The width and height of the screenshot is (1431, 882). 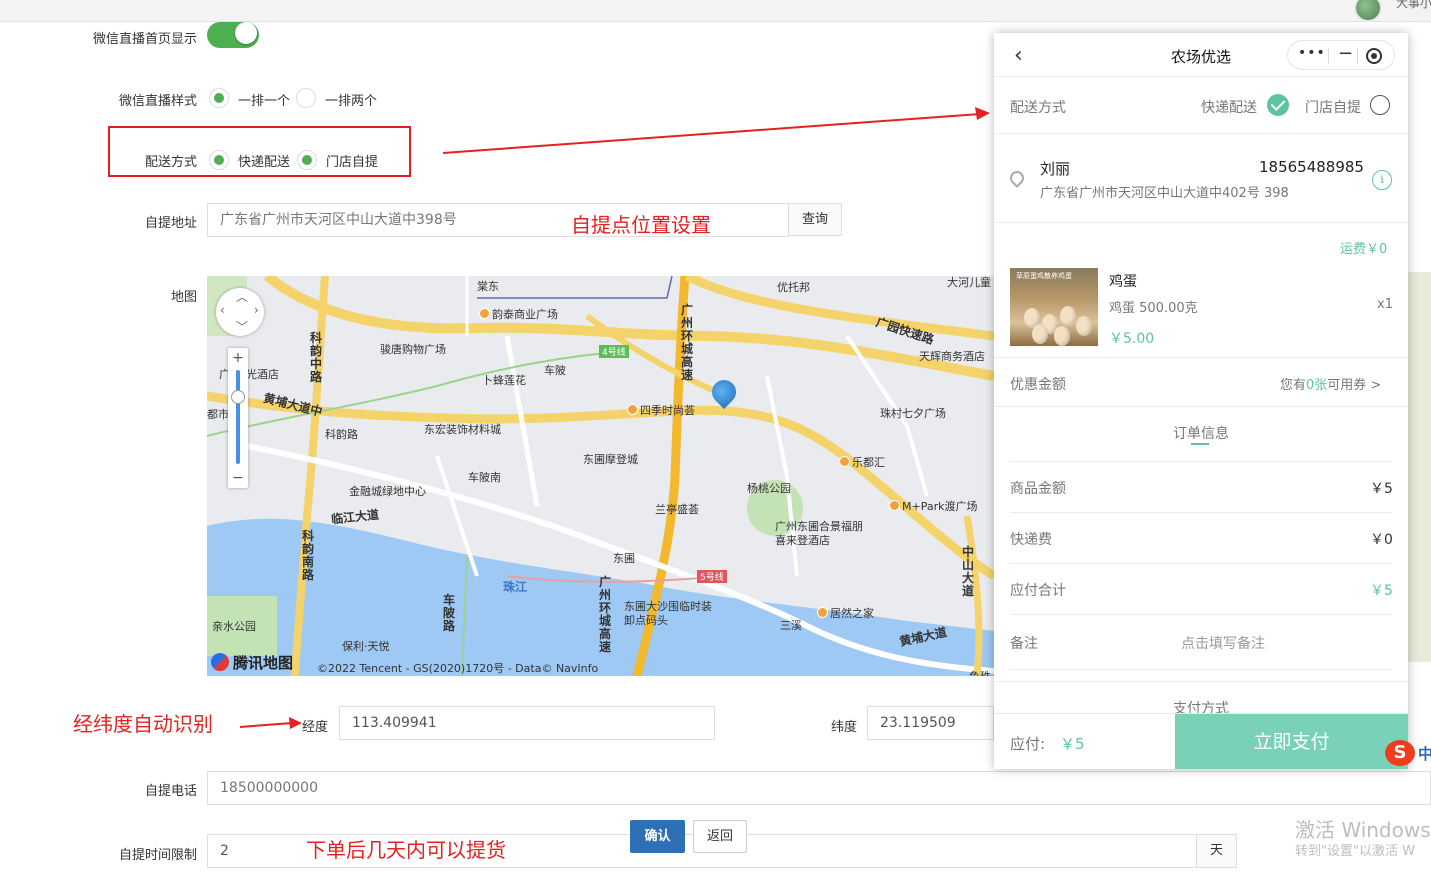 What do you see at coordinates (1038, 489) in the screenshot?
I see `goods-amount-label: 商品金额` at bounding box center [1038, 489].